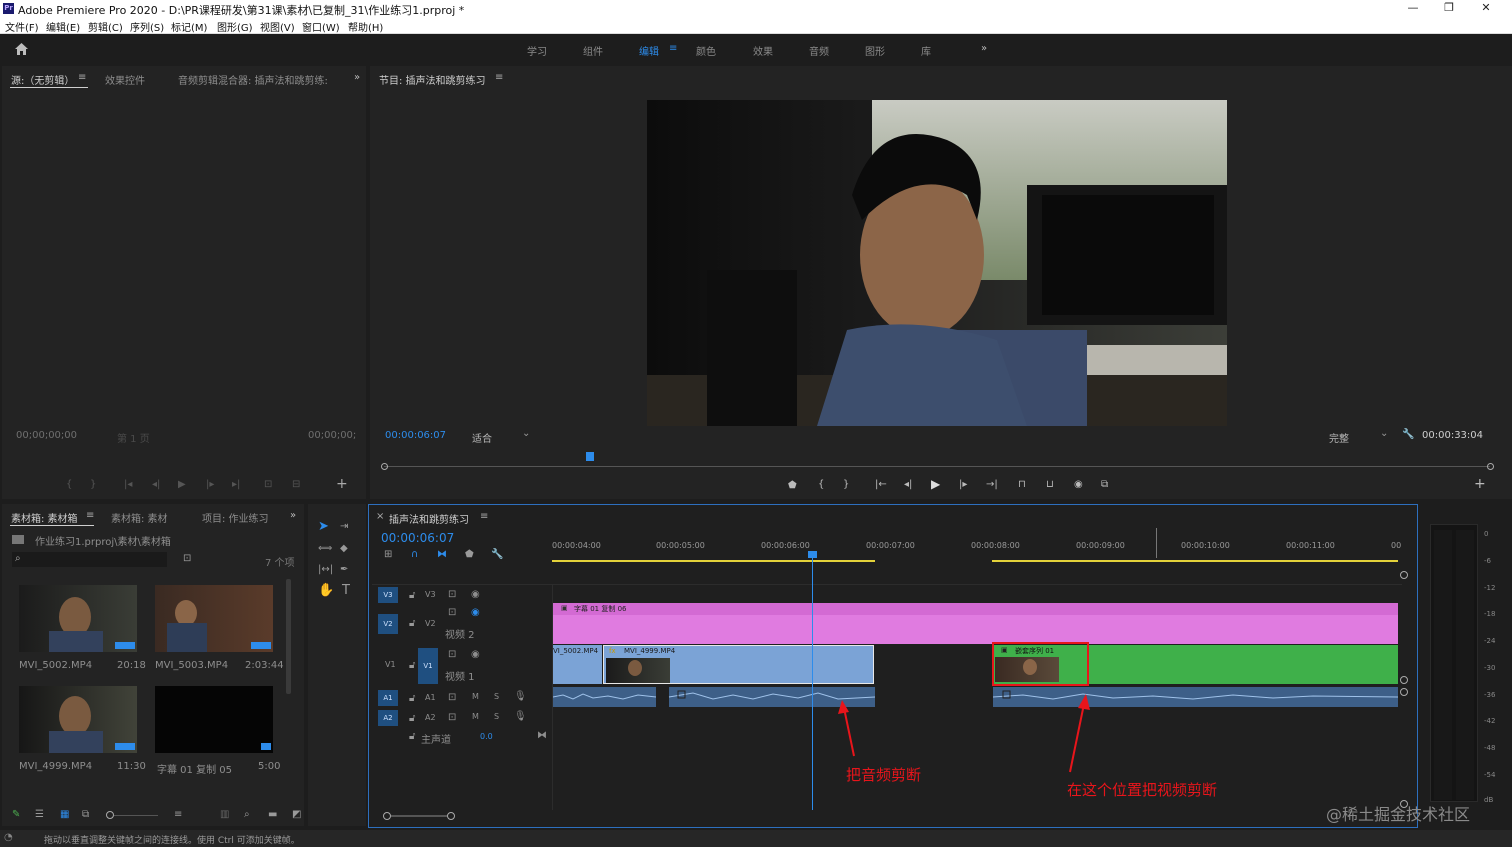 This screenshot has width=1512, height=847. I want to click on timeline-menu-icon: ≡, so click(484, 516).